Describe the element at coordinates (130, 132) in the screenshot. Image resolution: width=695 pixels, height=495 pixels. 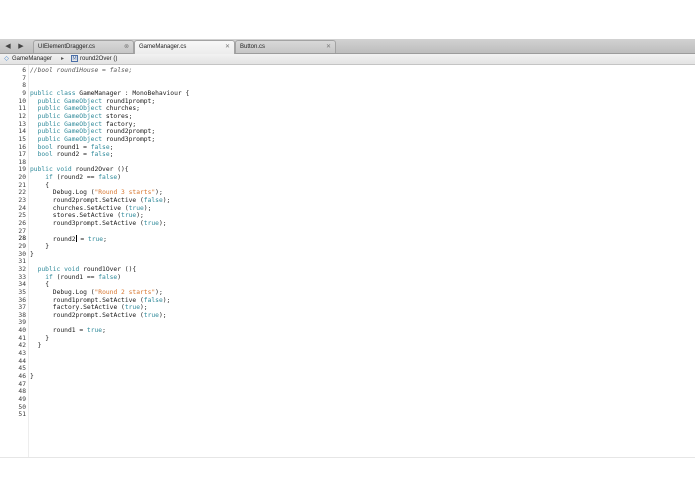
I see `code-token: round2prompt;` at that location.